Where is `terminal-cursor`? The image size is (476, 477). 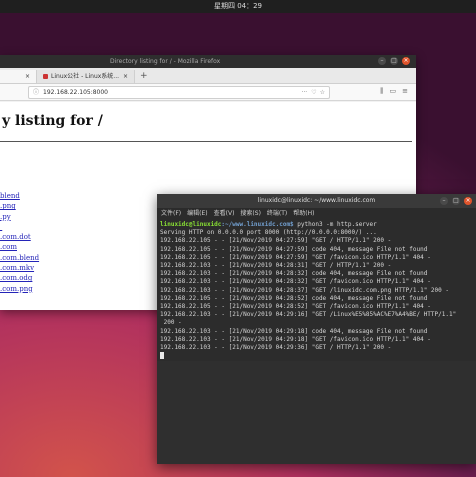 terminal-cursor is located at coordinates (162, 356).